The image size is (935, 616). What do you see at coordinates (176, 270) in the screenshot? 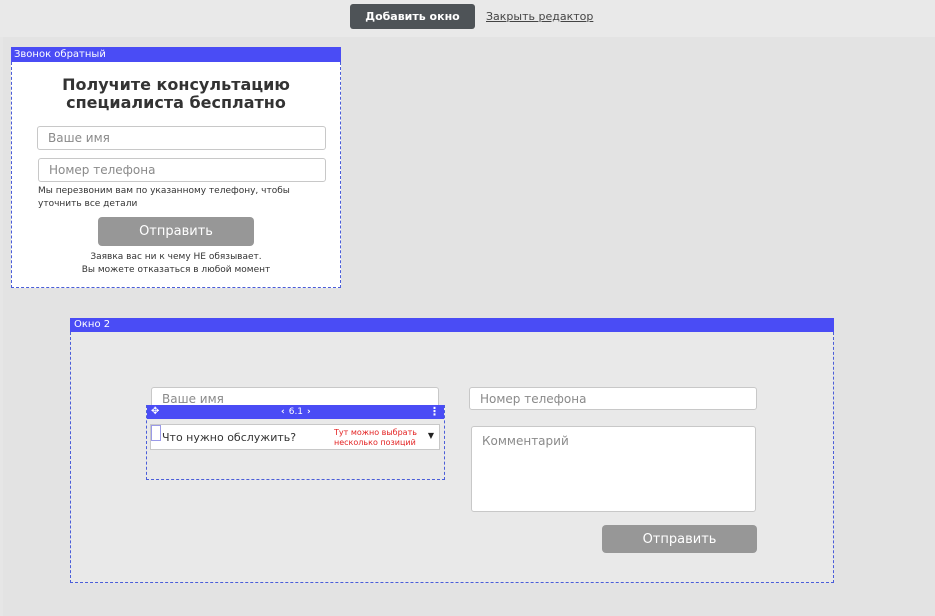
I see `window-1-footer-line2: Вы можете отказаться в любой момент` at bounding box center [176, 270].